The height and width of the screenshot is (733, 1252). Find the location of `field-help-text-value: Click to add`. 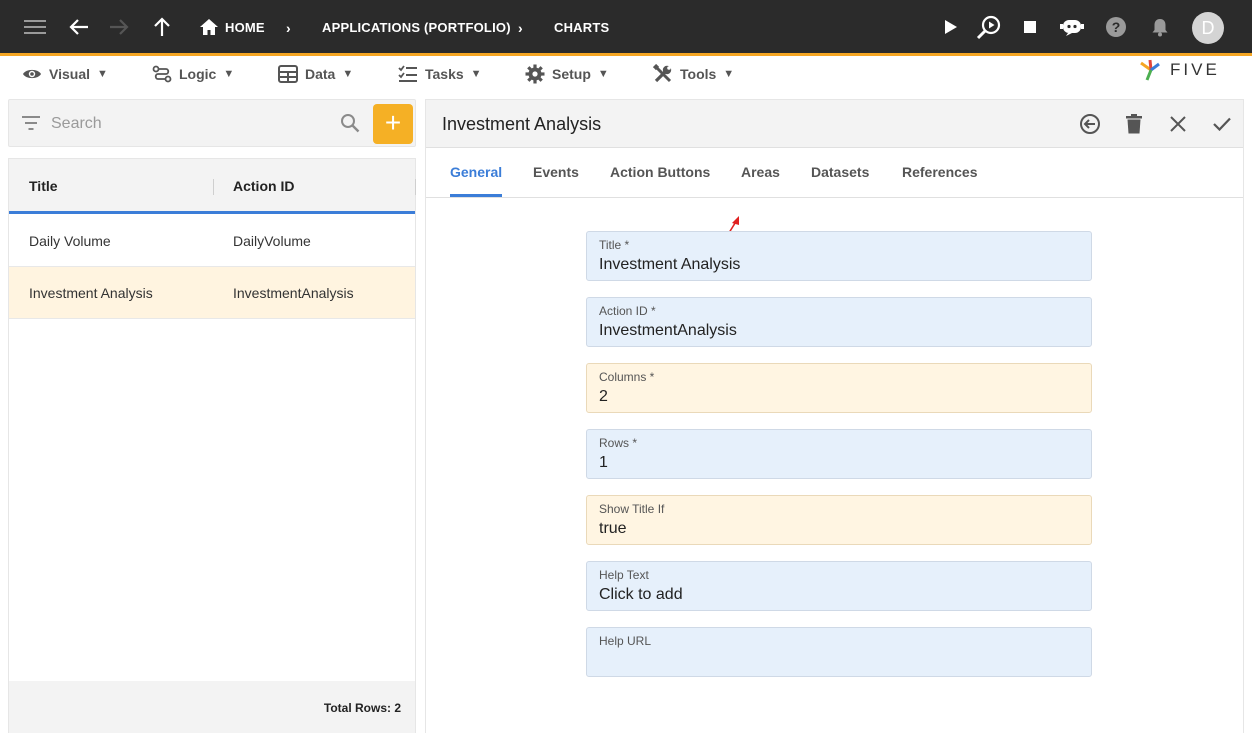

field-help-text-value: Click to add is located at coordinates (641, 594).